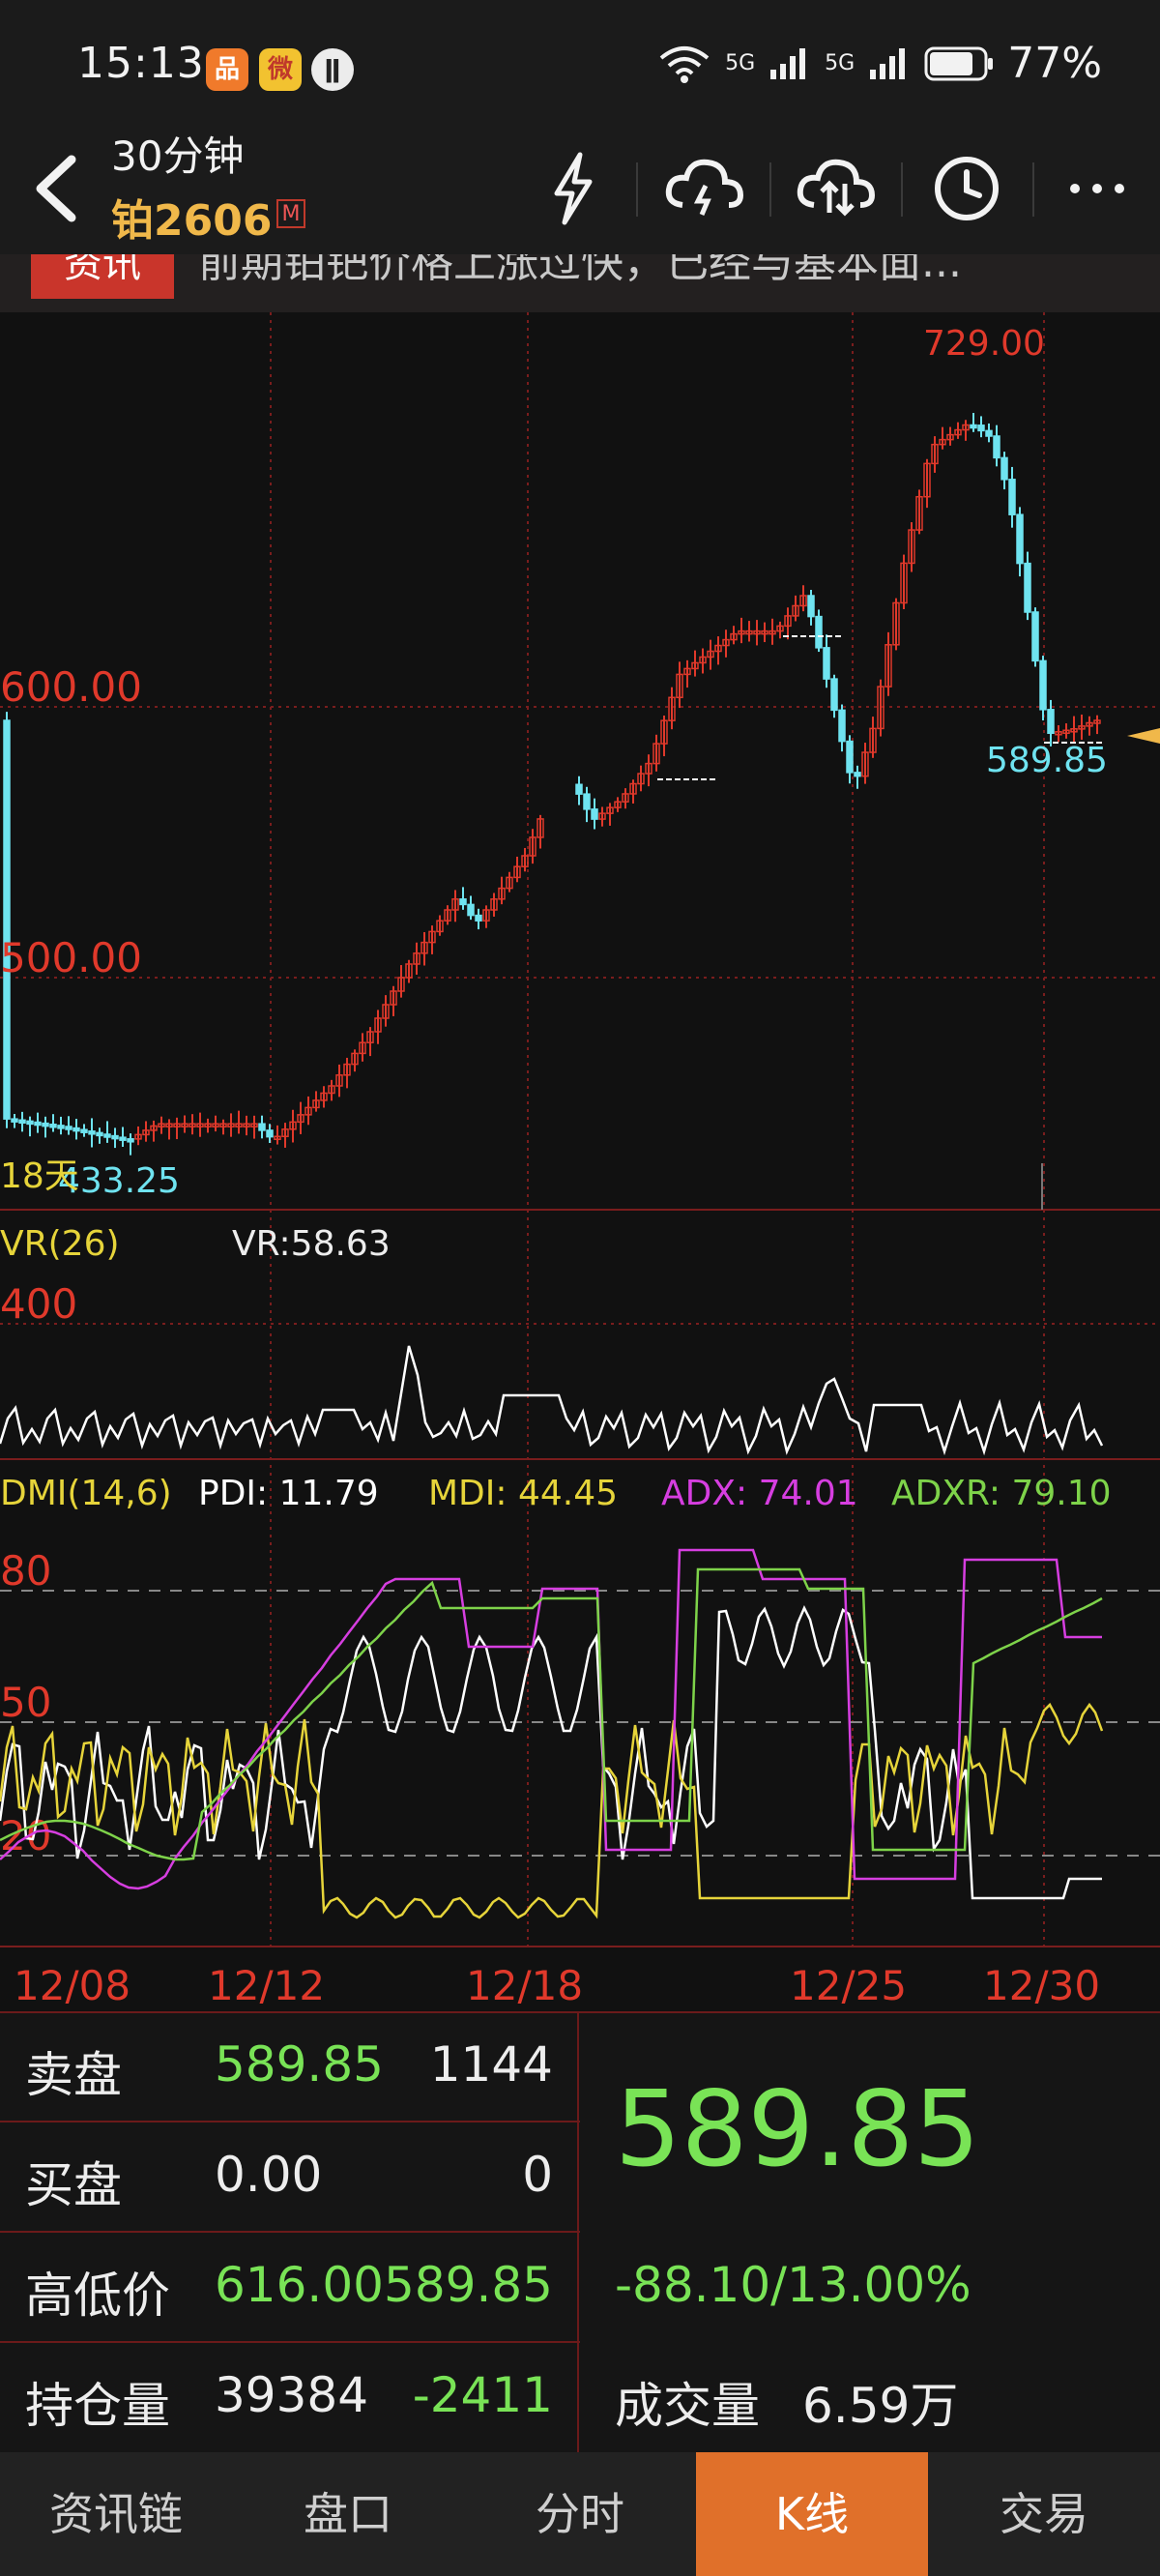 This screenshot has height=2576, width=1160. I want to click on dmi-axis-80: 80, so click(25, 1571).